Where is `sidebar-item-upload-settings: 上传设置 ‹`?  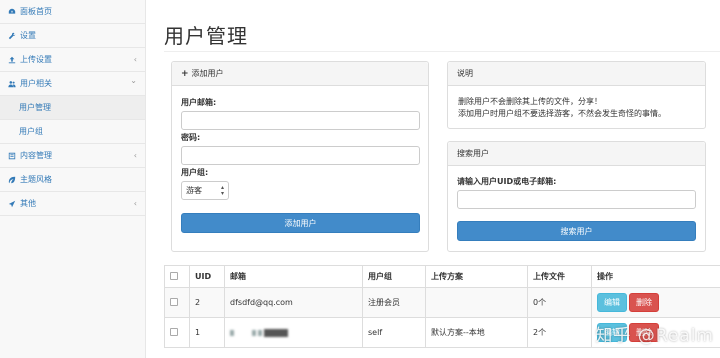 sidebar-item-upload-settings: 上传设置 ‹ is located at coordinates (72, 60).